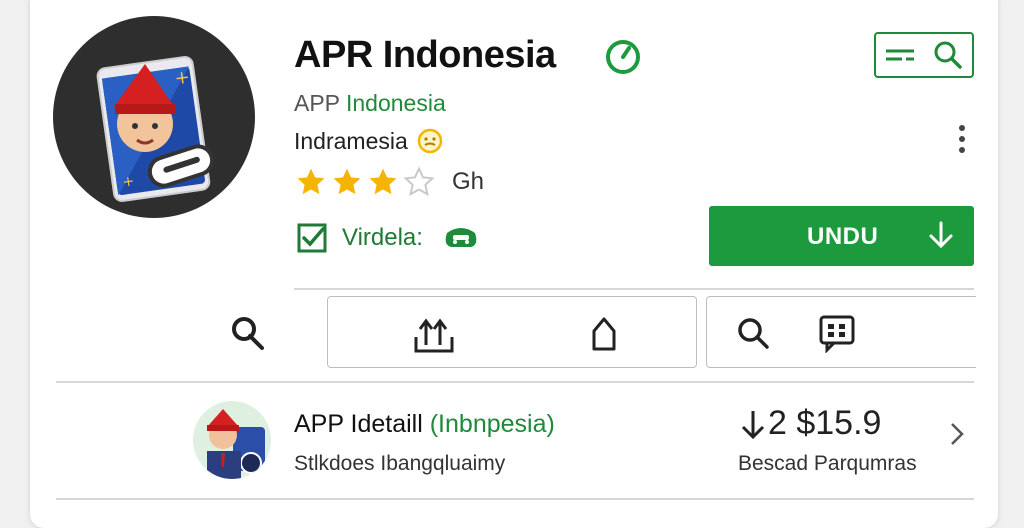 The height and width of the screenshot is (528, 1024). What do you see at coordinates (604, 333) in the screenshot?
I see `bookmark-icon` at bounding box center [604, 333].